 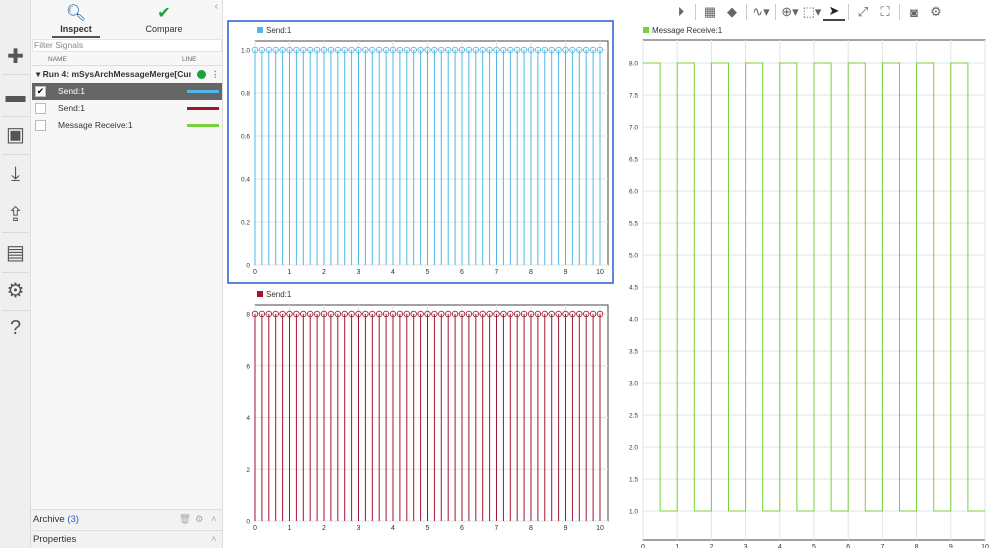 I want to click on signal-checkbox: ✔, so click(x=40, y=91).